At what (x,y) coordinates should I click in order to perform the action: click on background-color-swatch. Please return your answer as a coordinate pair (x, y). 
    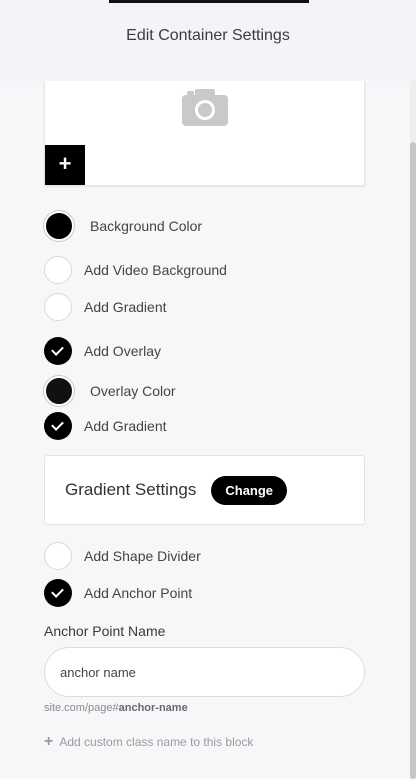
    Looking at the image, I should click on (59, 226).